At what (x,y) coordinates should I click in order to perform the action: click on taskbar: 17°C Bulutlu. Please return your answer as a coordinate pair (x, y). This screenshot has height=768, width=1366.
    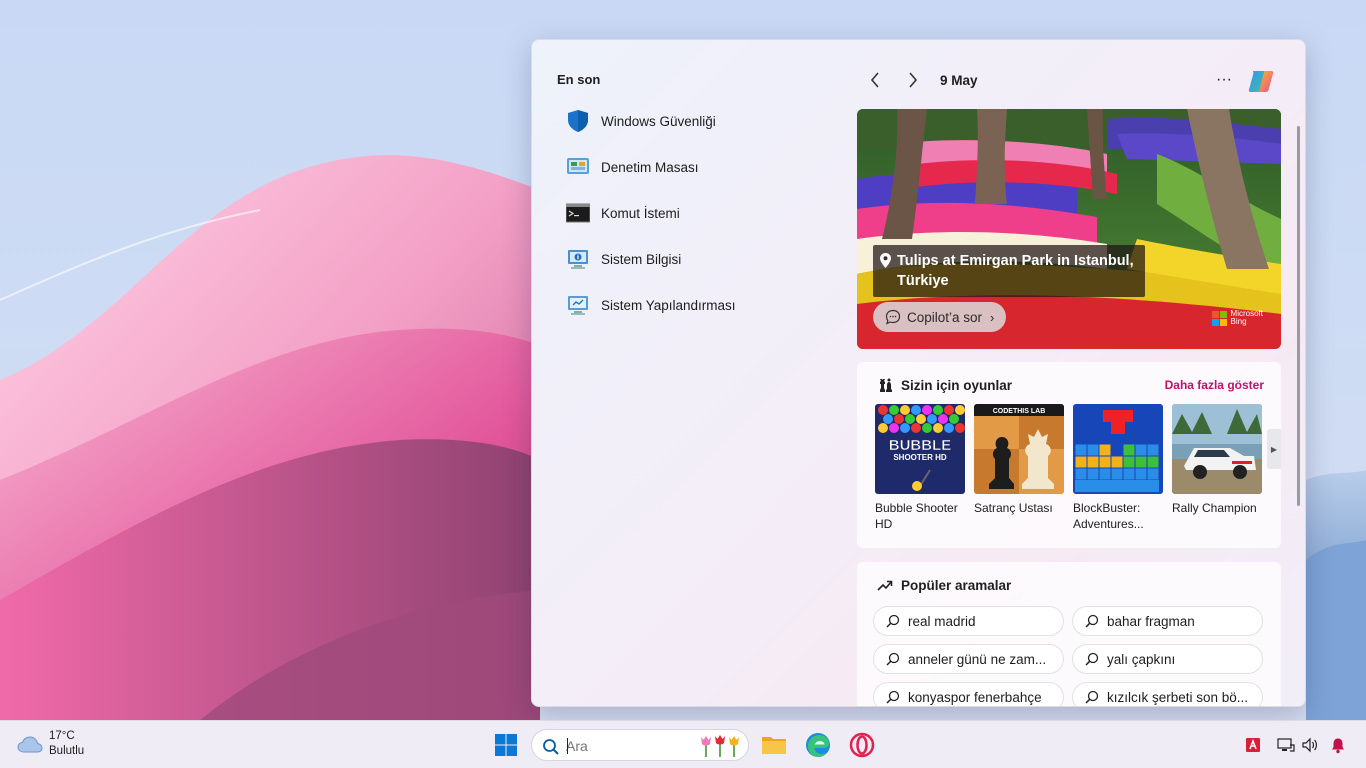
    Looking at the image, I should click on (683, 744).